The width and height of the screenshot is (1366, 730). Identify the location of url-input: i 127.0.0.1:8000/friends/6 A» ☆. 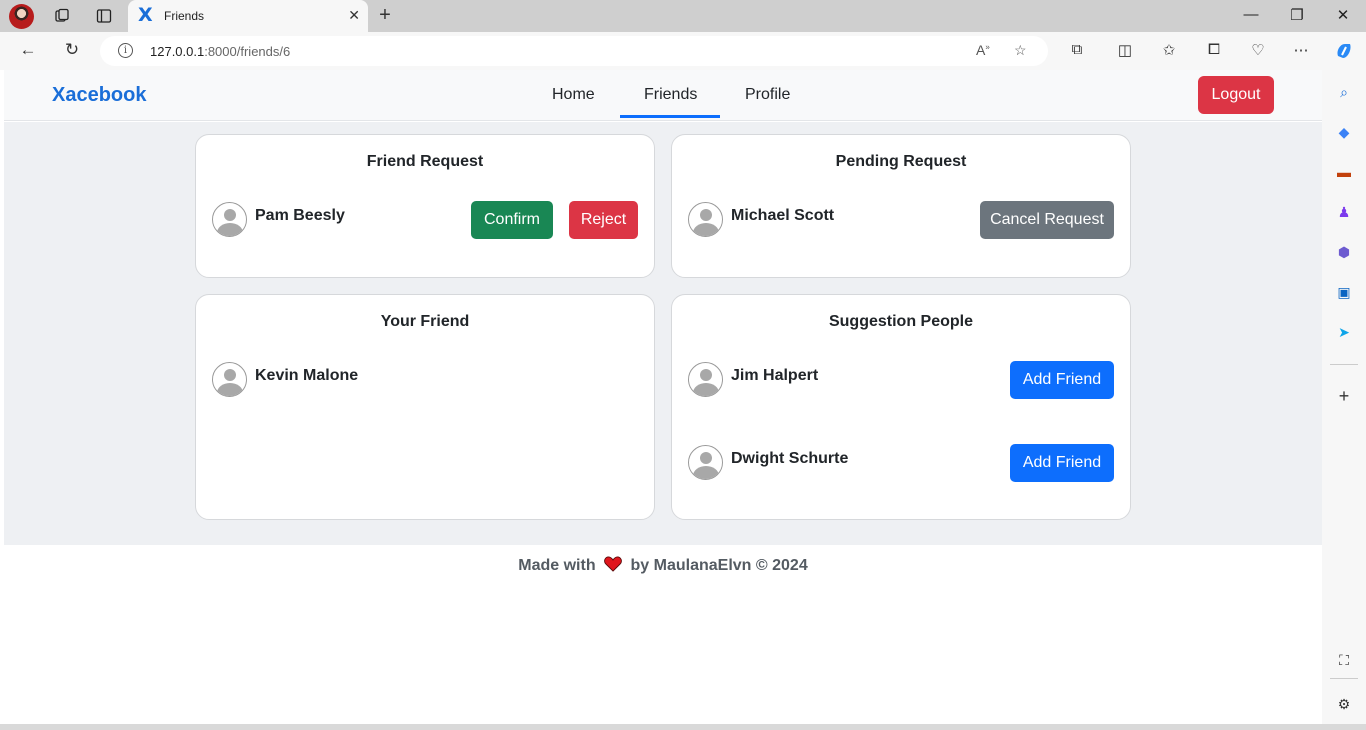
(574, 51).